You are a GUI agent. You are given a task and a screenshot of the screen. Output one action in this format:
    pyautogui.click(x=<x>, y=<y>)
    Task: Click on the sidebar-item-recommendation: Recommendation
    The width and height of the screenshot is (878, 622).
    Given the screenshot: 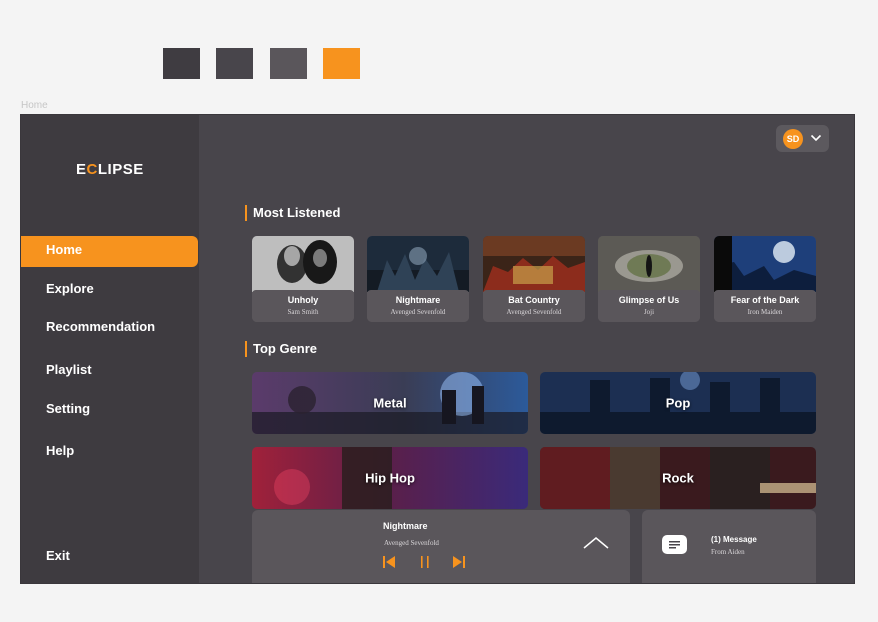 What is the action you would take?
    pyautogui.click(x=109, y=328)
    